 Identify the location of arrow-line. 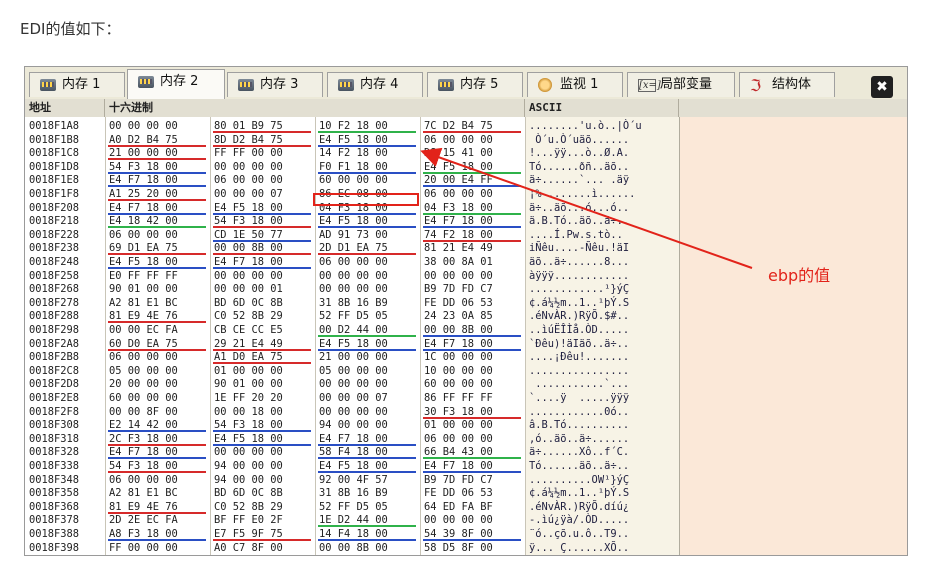
(586, 208).